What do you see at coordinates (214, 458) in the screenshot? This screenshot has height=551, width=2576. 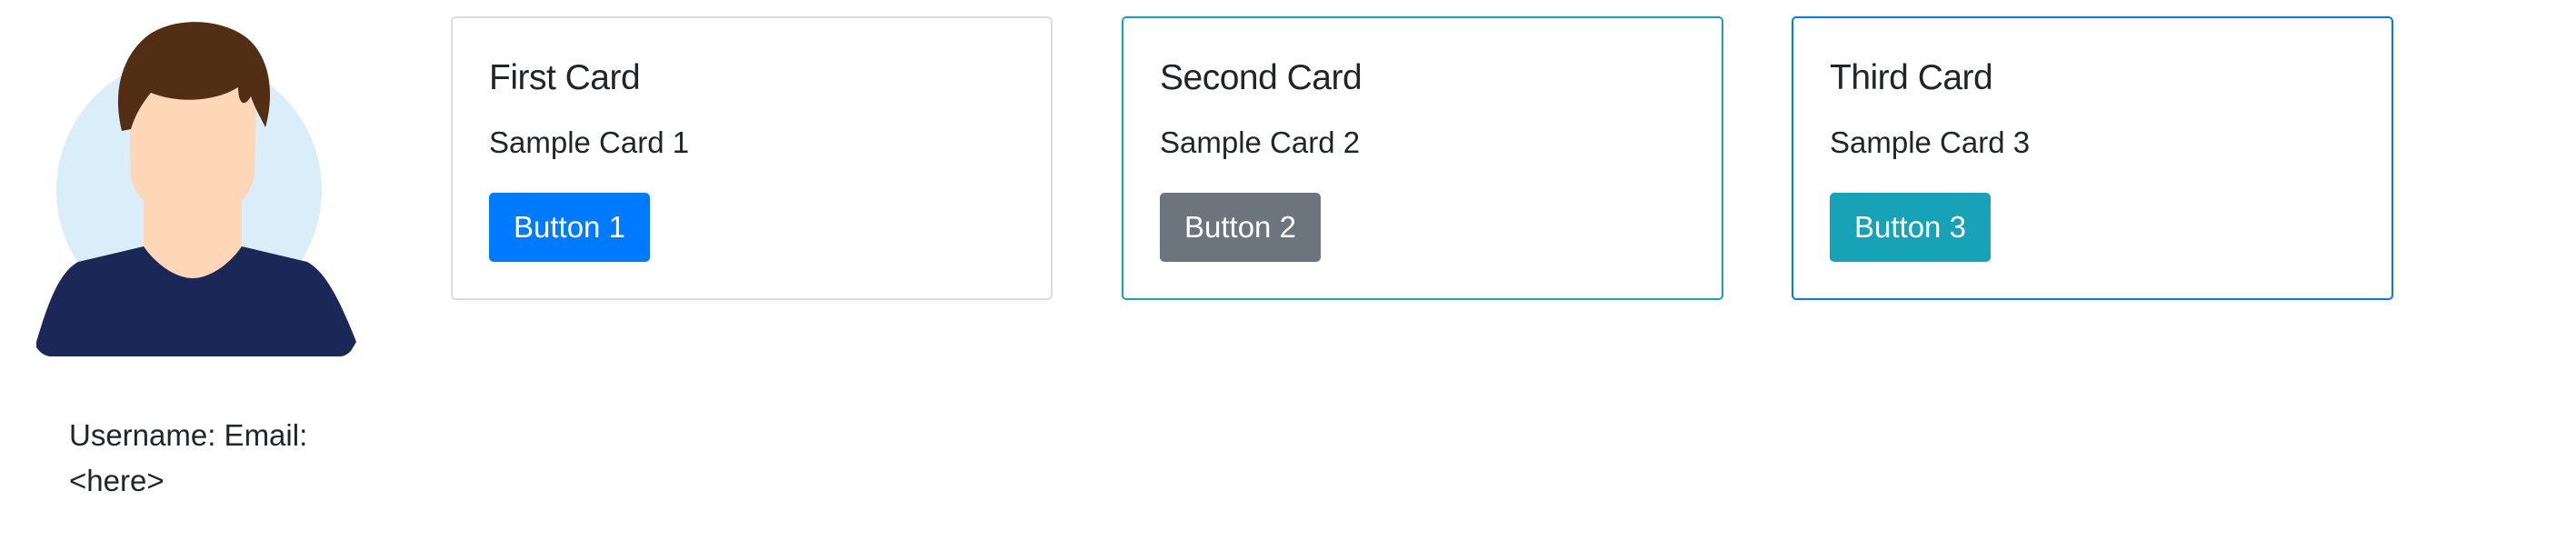 I see `profile-info: Username: Email: <here>` at bounding box center [214, 458].